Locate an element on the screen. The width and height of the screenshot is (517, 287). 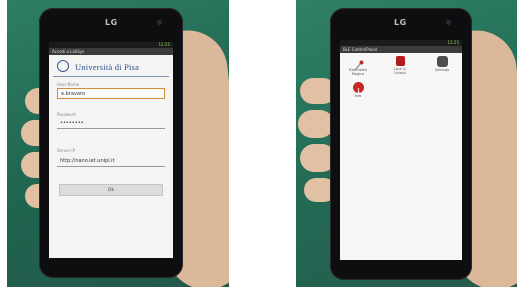
app-label: Info is located at coordinates (358, 96).